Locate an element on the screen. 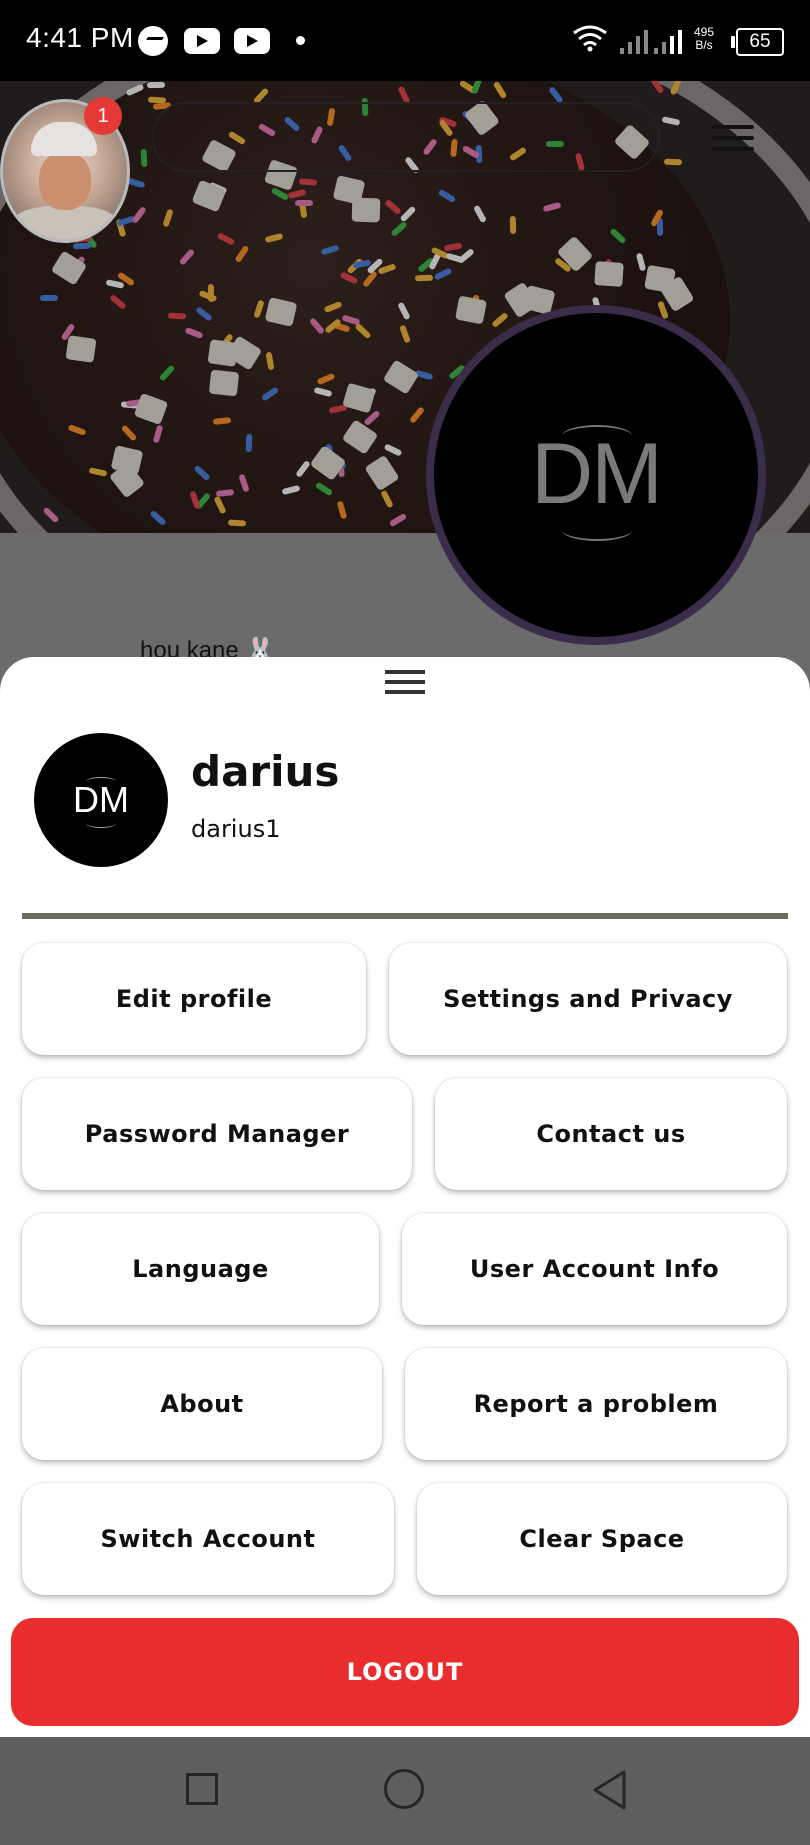 Image resolution: width=810 pixels, height=1845 pixels. notification-badge: 1 is located at coordinates (103, 116).